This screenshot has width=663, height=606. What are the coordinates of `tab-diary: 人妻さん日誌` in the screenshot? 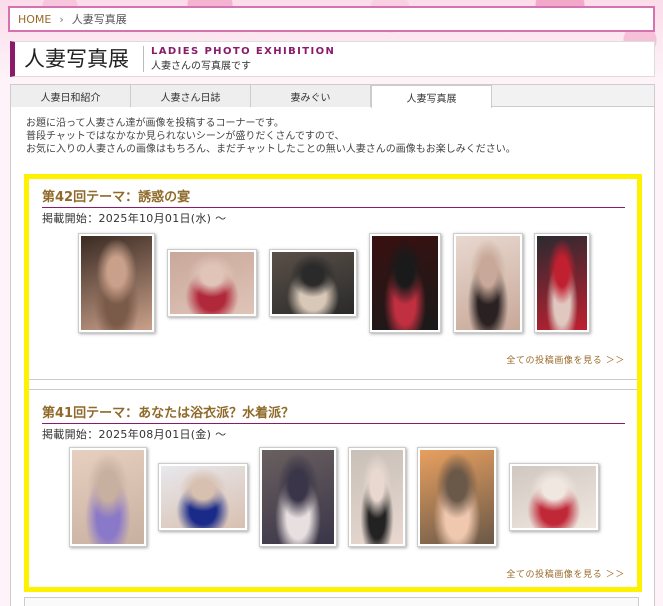 It's located at (191, 96).